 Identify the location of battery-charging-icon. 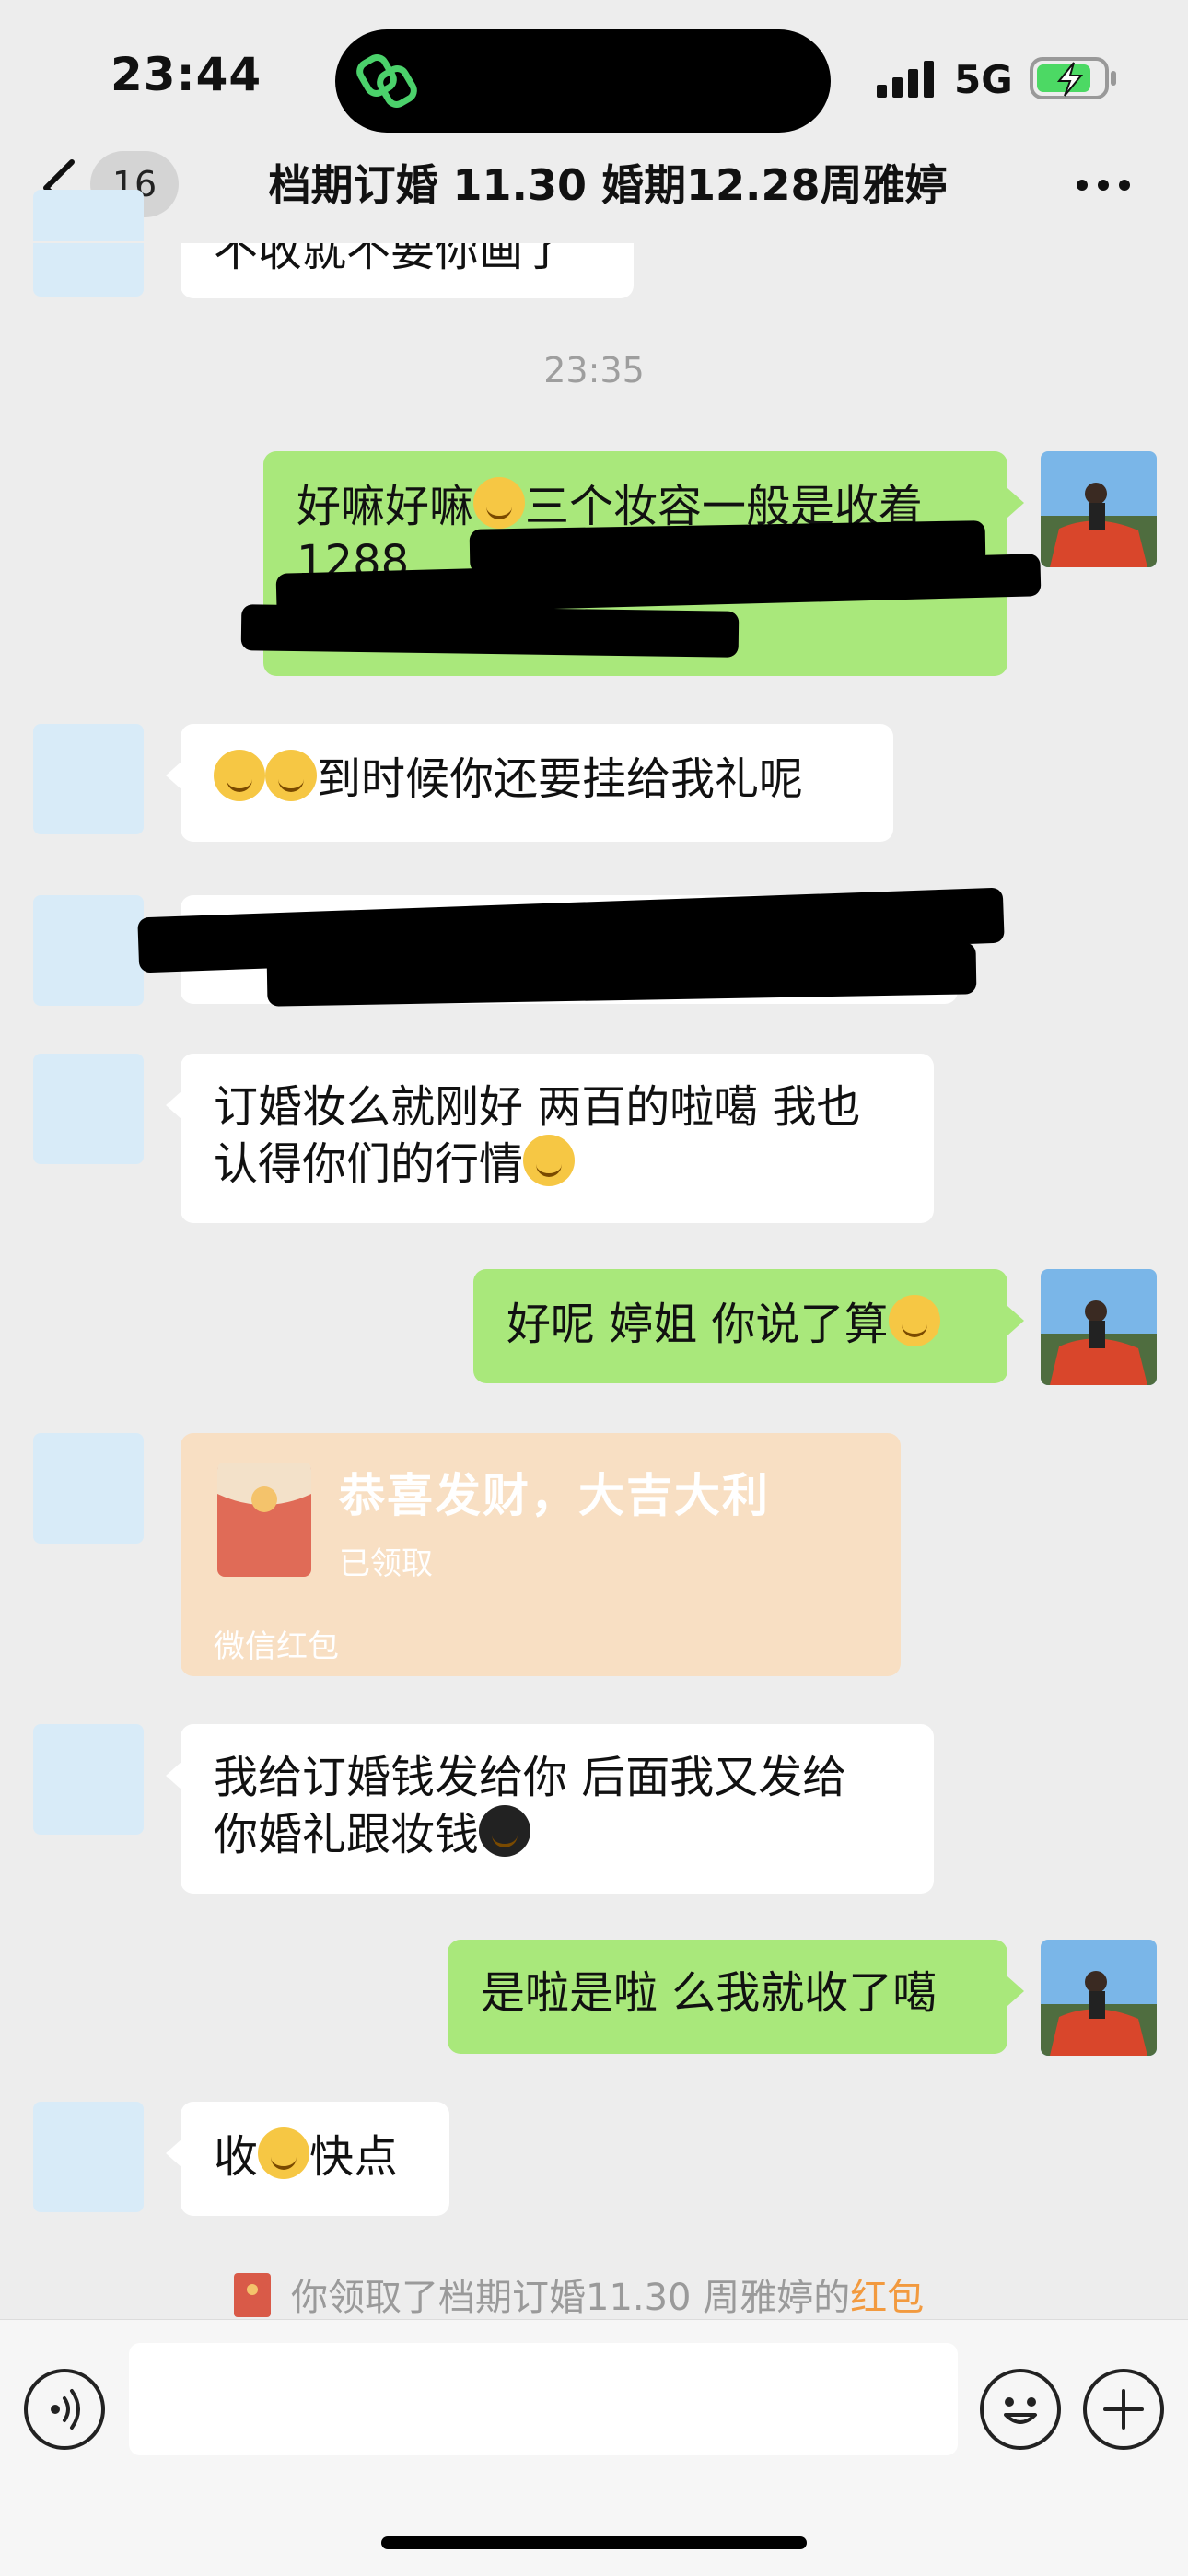
(1073, 78).